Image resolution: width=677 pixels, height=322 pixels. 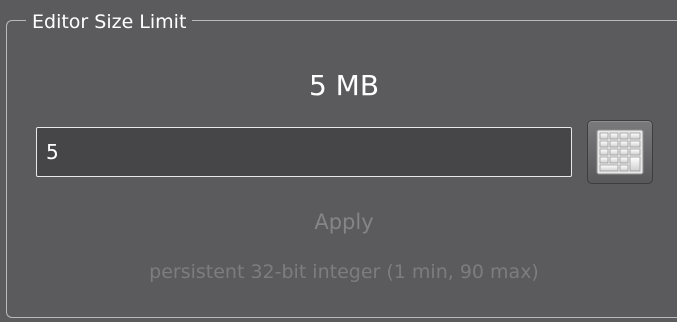 I want to click on current-value-display: 5 MB, so click(x=341, y=86).